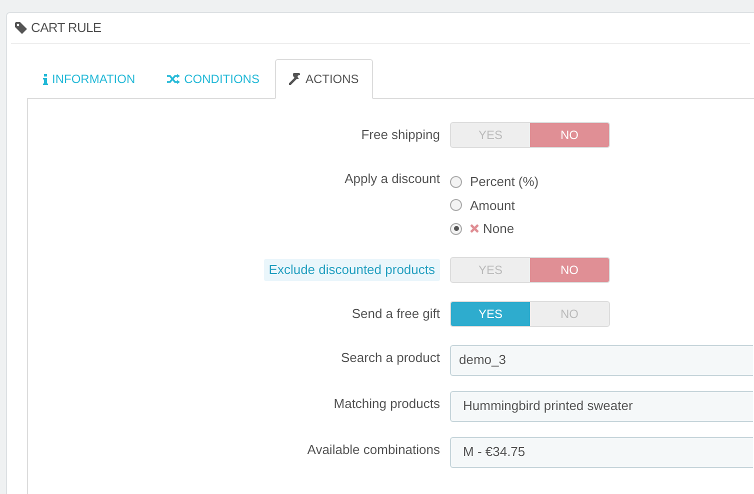 This screenshot has height=494, width=754. Describe the element at coordinates (295, 79) in the screenshot. I see `wrench-icon` at that location.